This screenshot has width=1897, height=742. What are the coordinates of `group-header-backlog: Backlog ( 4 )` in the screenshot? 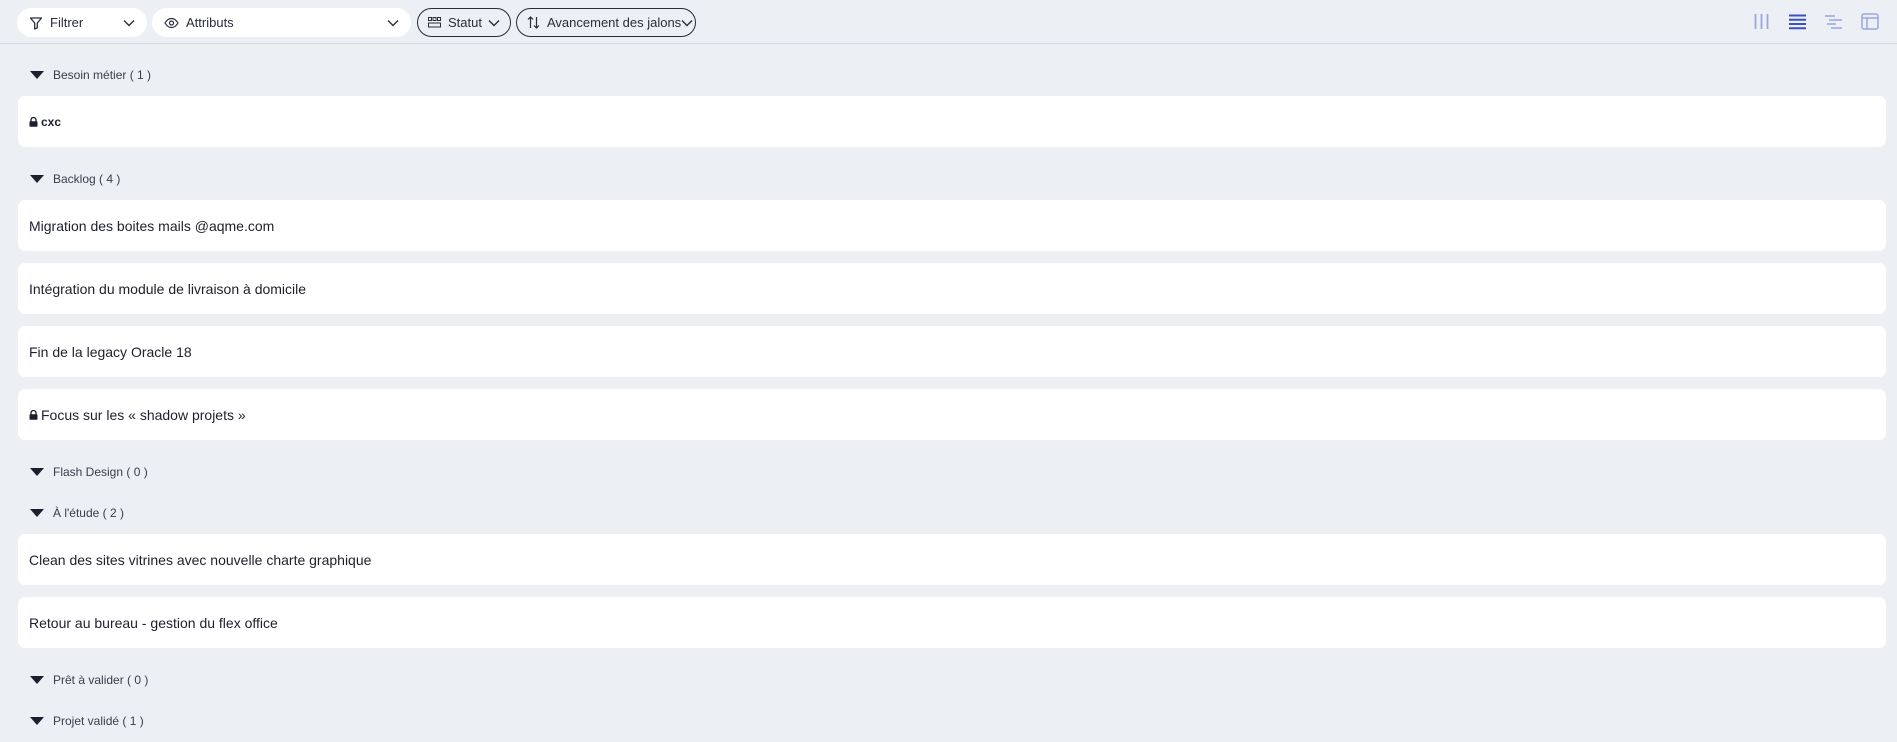 It's located at (75, 179).